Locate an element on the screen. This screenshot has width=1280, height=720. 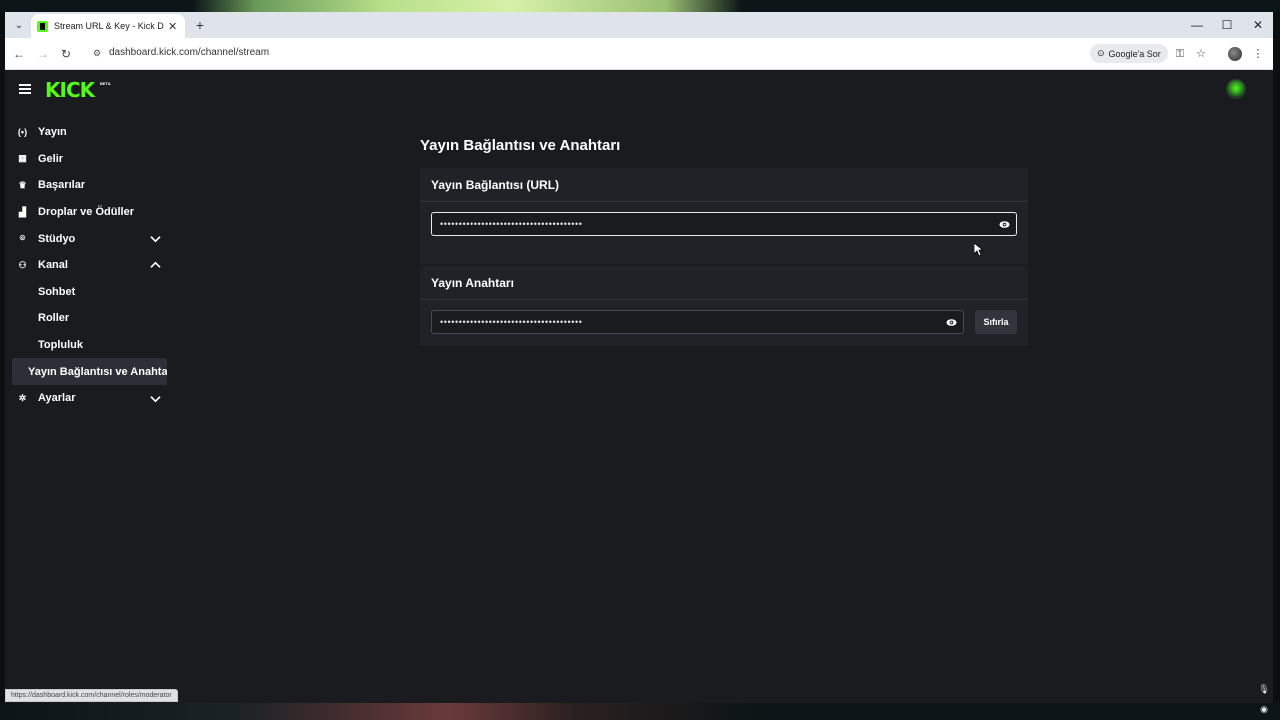
sidebar-item-ayarlar: ✲ Ayarlar is located at coordinates (90, 398).